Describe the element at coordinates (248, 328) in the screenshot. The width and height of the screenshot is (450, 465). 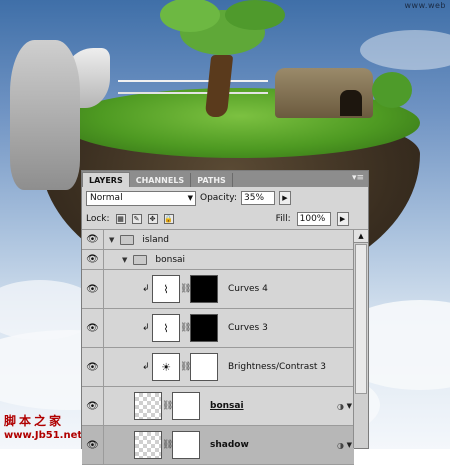
I see `layer-name: Curves 3` at that location.